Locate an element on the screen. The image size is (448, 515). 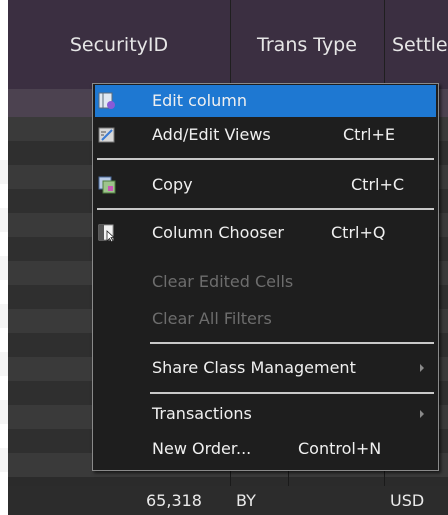
currency-cell: USD is located at coordinates (407, 500).